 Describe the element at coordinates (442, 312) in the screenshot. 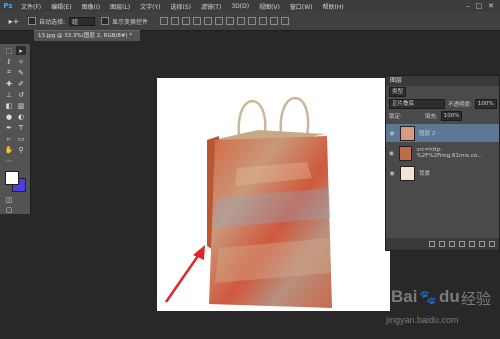

I see `baidu-watermark: Bai 🐾 du 经验 jingyan.baidu.com` at that location.